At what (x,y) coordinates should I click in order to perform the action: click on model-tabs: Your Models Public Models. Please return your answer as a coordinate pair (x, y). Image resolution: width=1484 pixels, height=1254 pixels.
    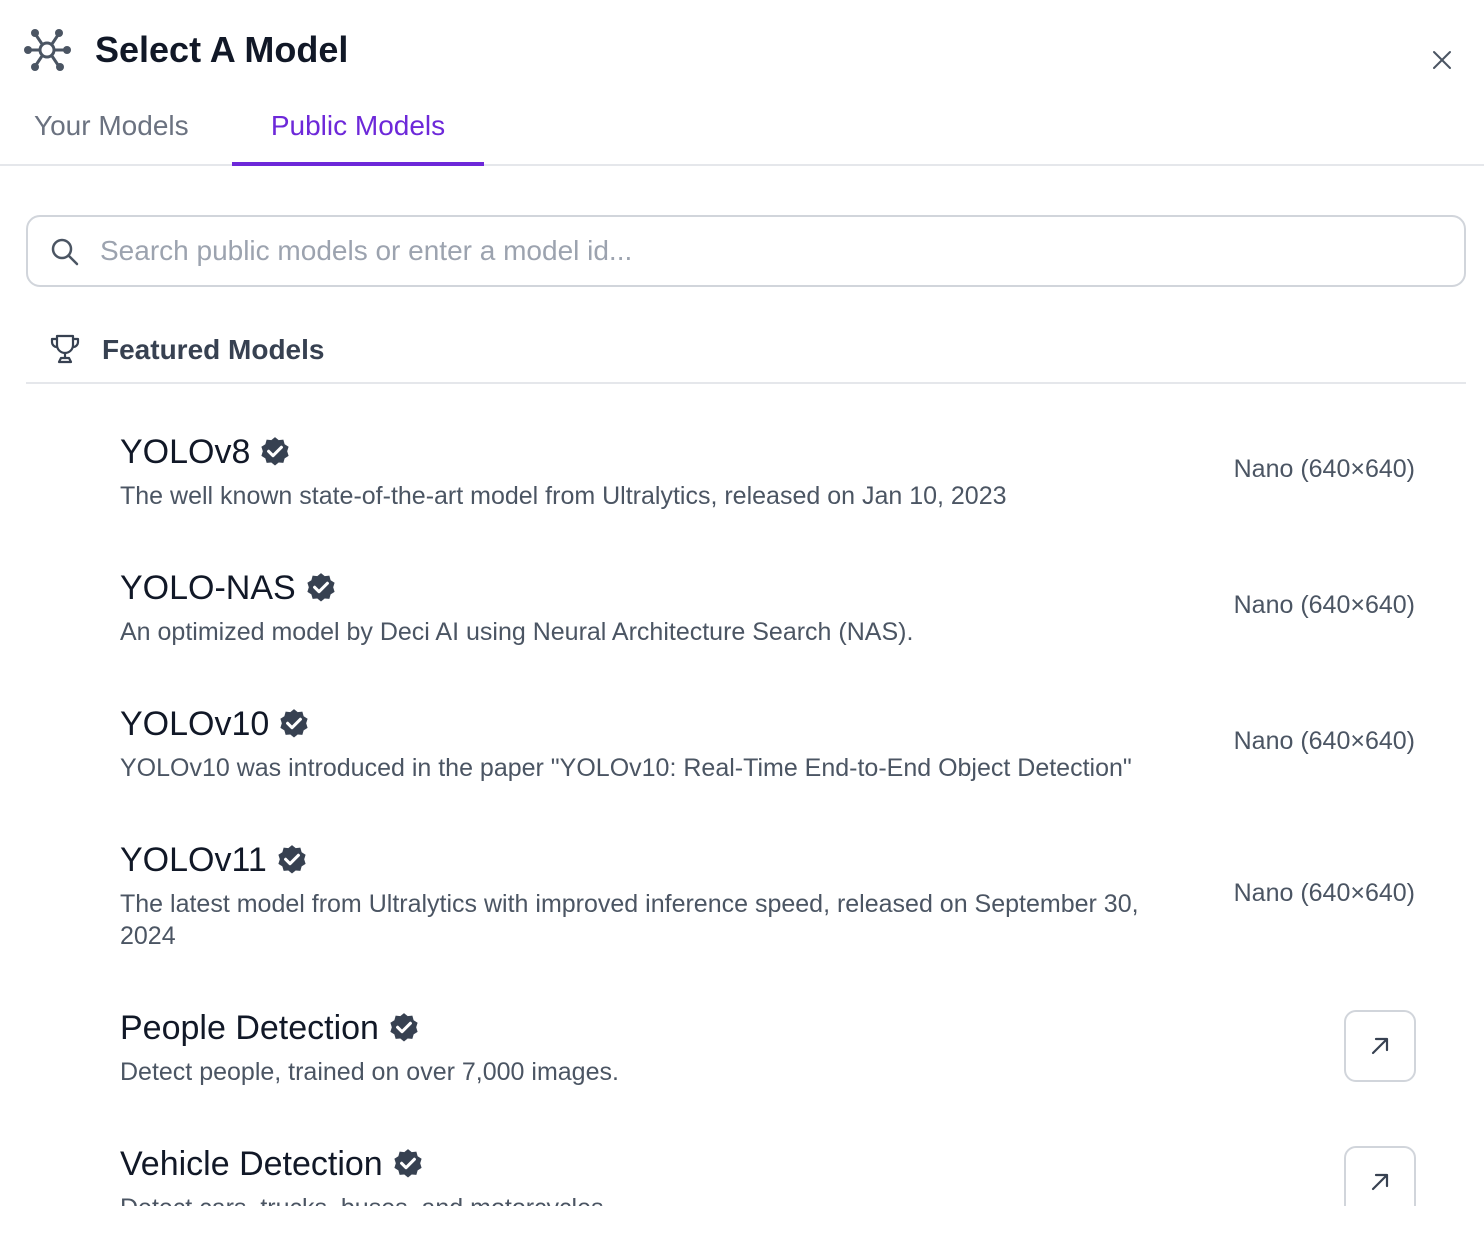
    Looking at the image, I should click on (742, 133).